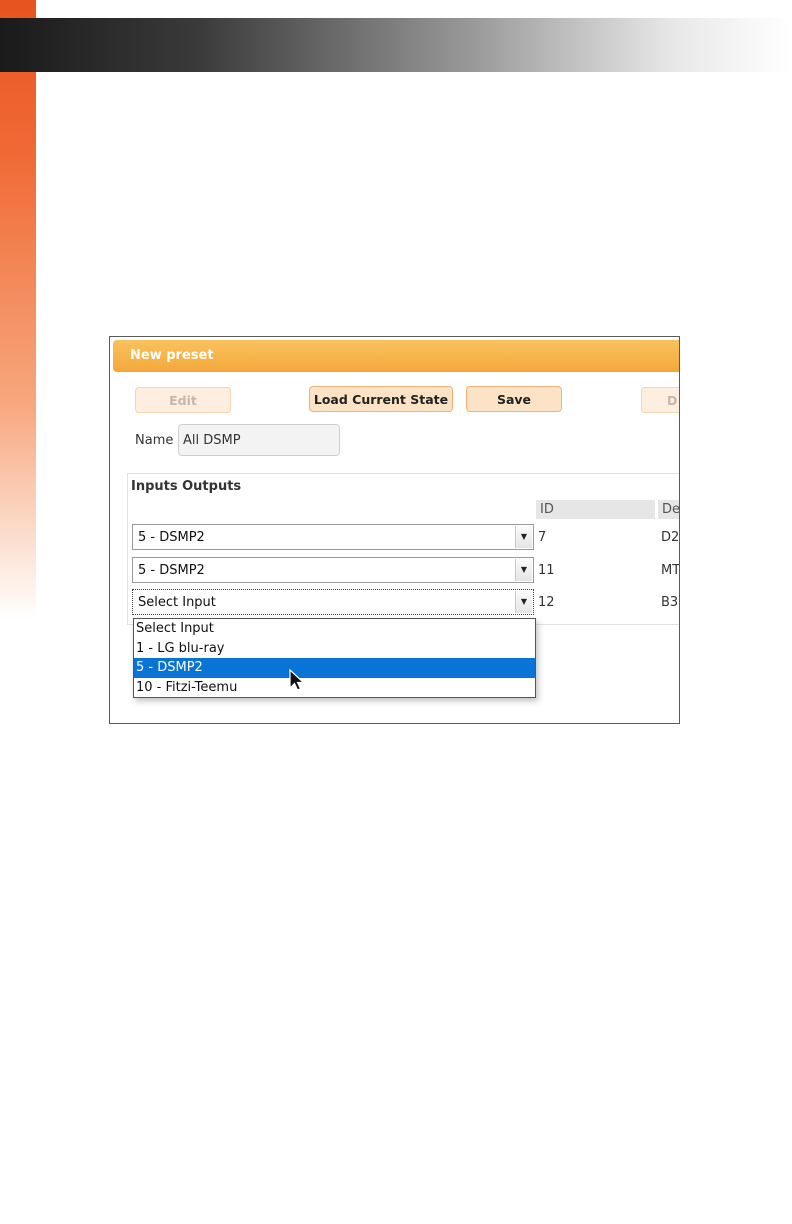  What do you see at coordinates (670, 537) in the screenshot?
I see `row-1-description: D2` at bounding box center [670, 537].